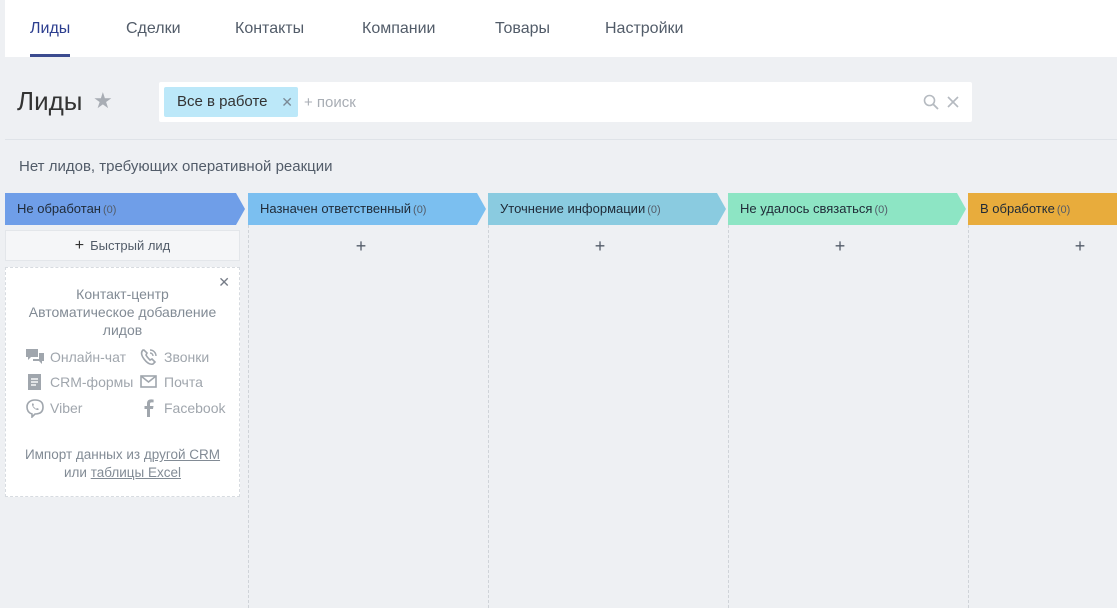 The width and height of the screenshot is (1117, 608). Describe the element at coordinates (174, 357) in the screenshot. I see `channel-calls: Звонки` at that location.